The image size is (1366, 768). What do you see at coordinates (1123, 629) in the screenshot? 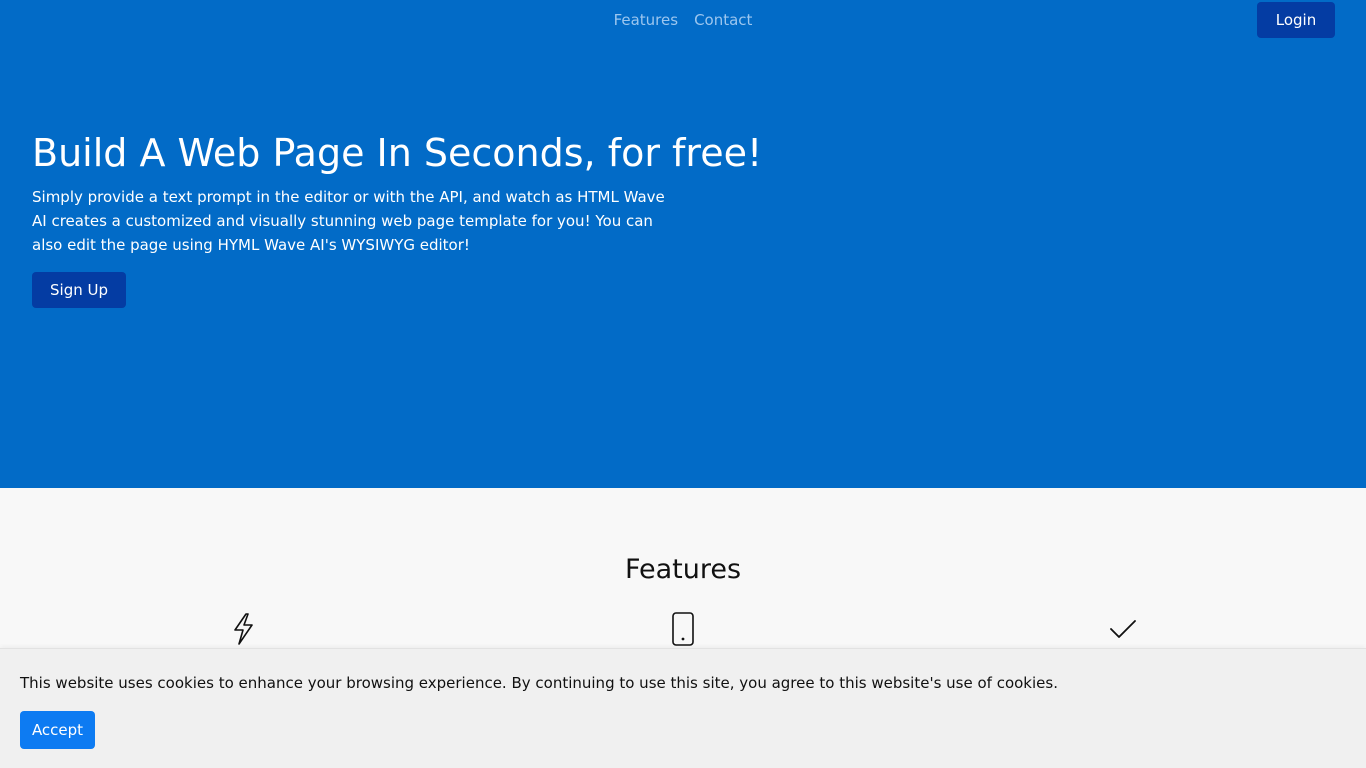
I see `checkmark-icon` at bounding box center [1123, 629].